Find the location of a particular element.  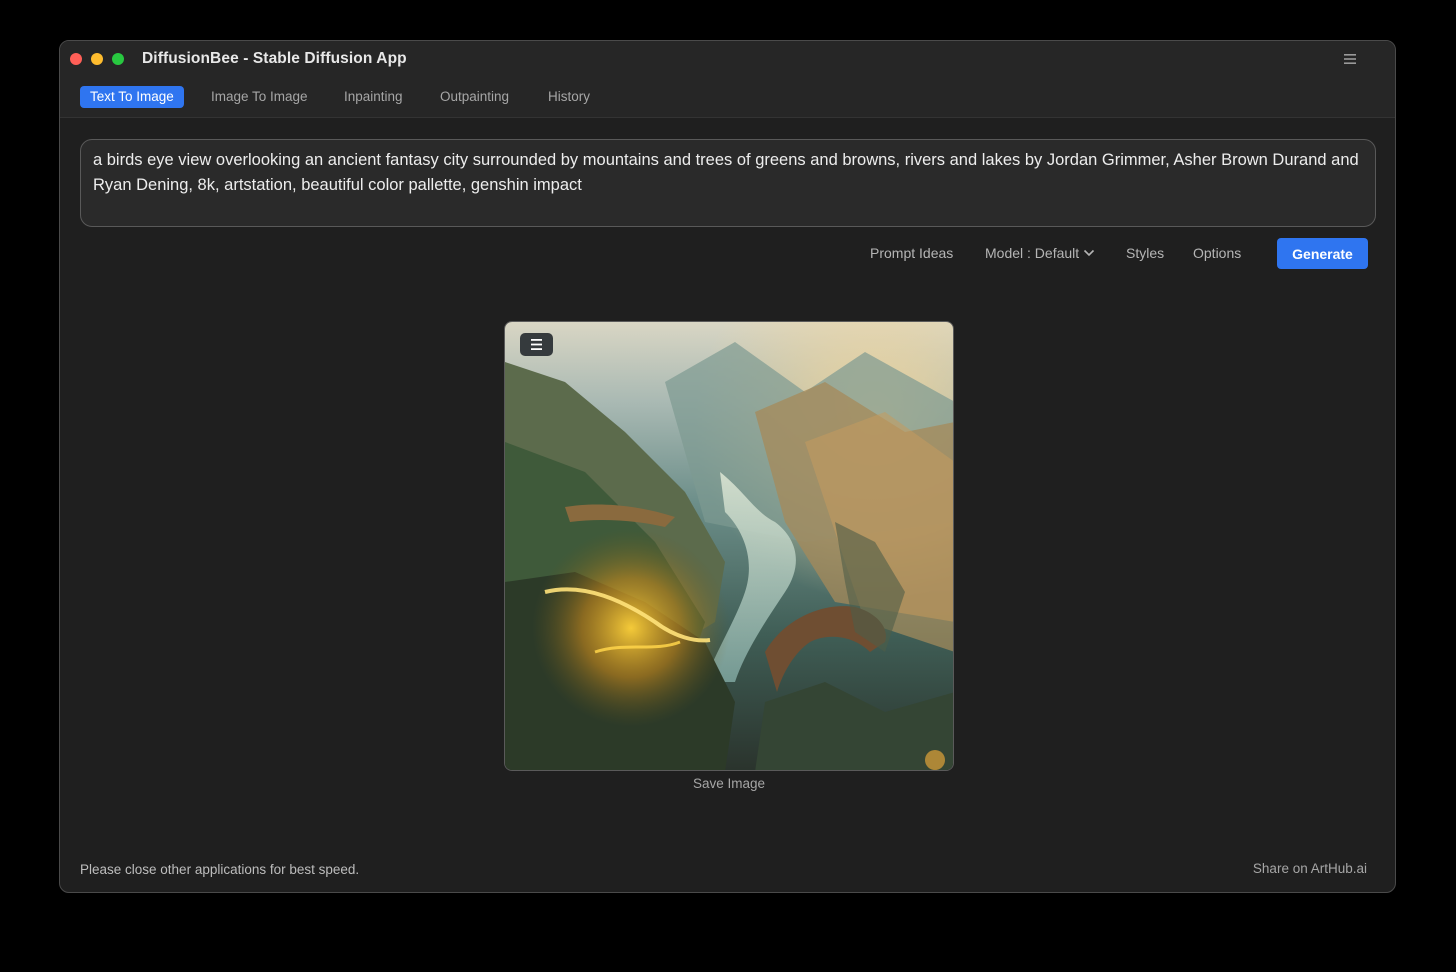

title-bar: DiffusionBee - Stable Diffusion App is located at coordinates (727, 59).